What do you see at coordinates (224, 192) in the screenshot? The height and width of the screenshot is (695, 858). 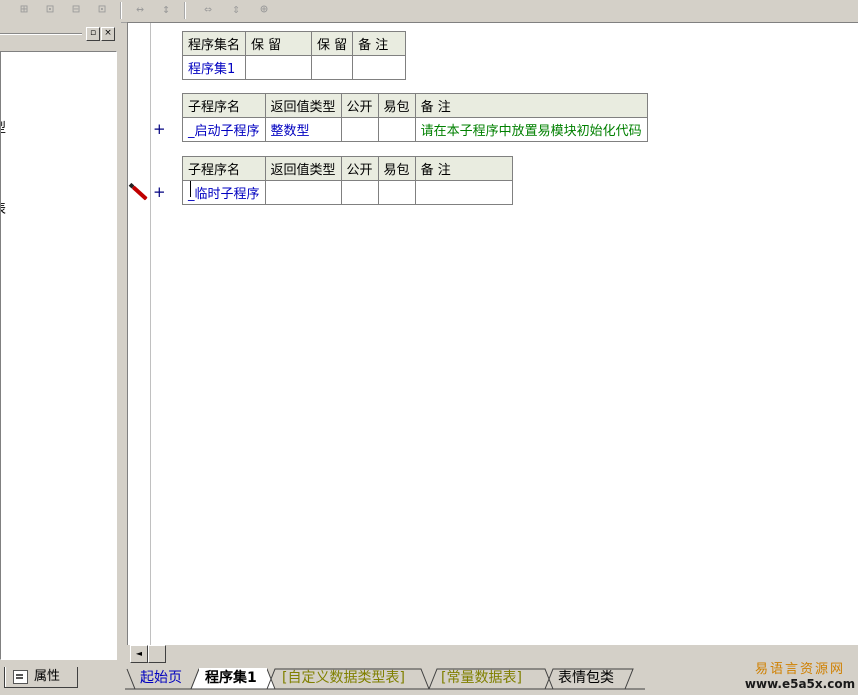 I see `sub-name-cell: _临时子程序` at bounding box center [224, 192].